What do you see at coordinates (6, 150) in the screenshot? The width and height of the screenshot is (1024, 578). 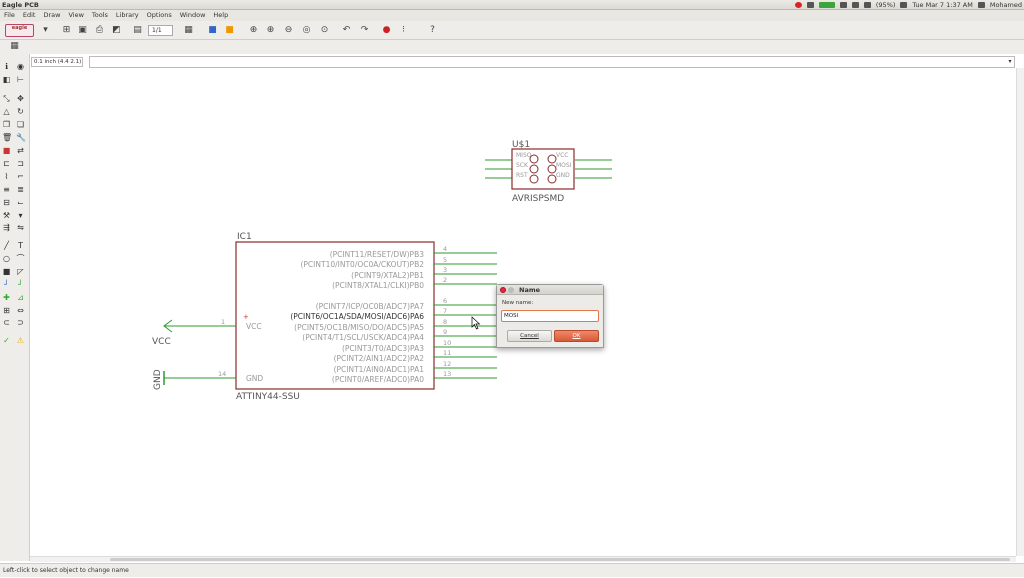 I see `add-icon: ■` at bounding box center [6, 150].